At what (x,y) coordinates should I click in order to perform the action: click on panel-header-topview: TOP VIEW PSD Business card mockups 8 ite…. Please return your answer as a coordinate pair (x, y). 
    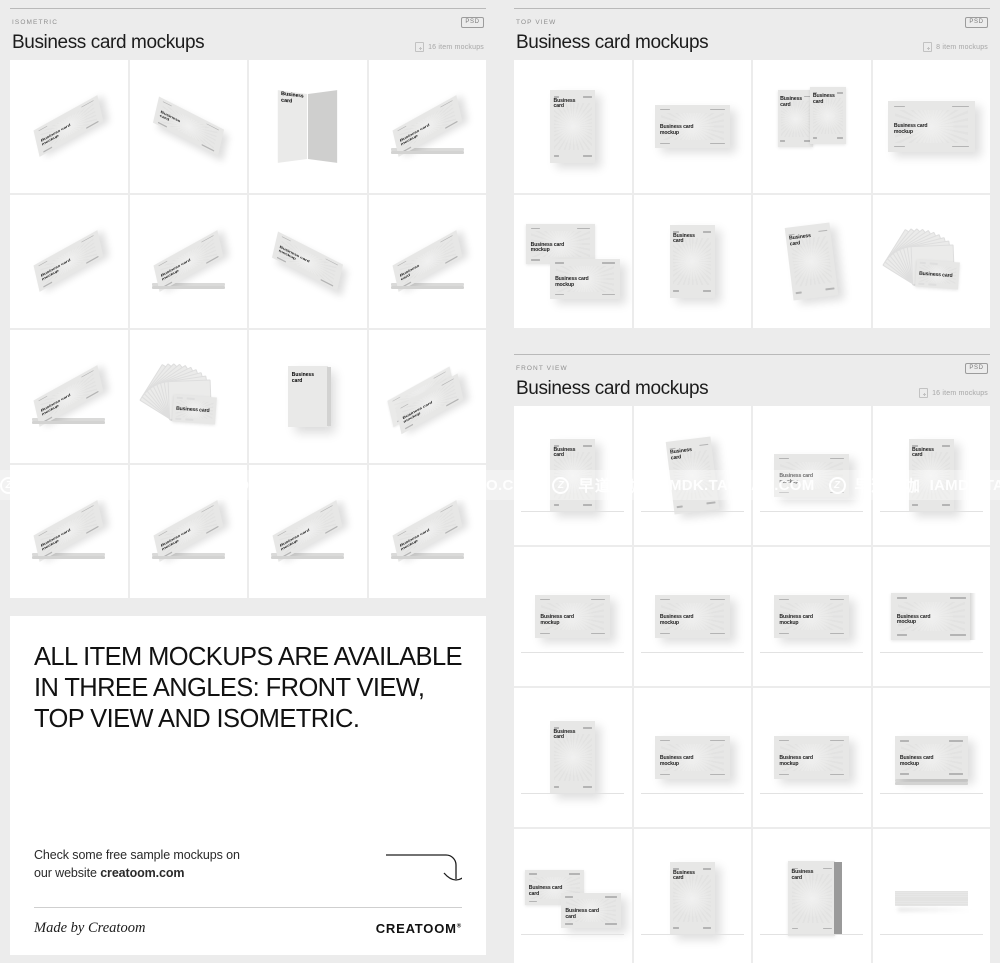
    Looking at the image, I should click on (752, 34).